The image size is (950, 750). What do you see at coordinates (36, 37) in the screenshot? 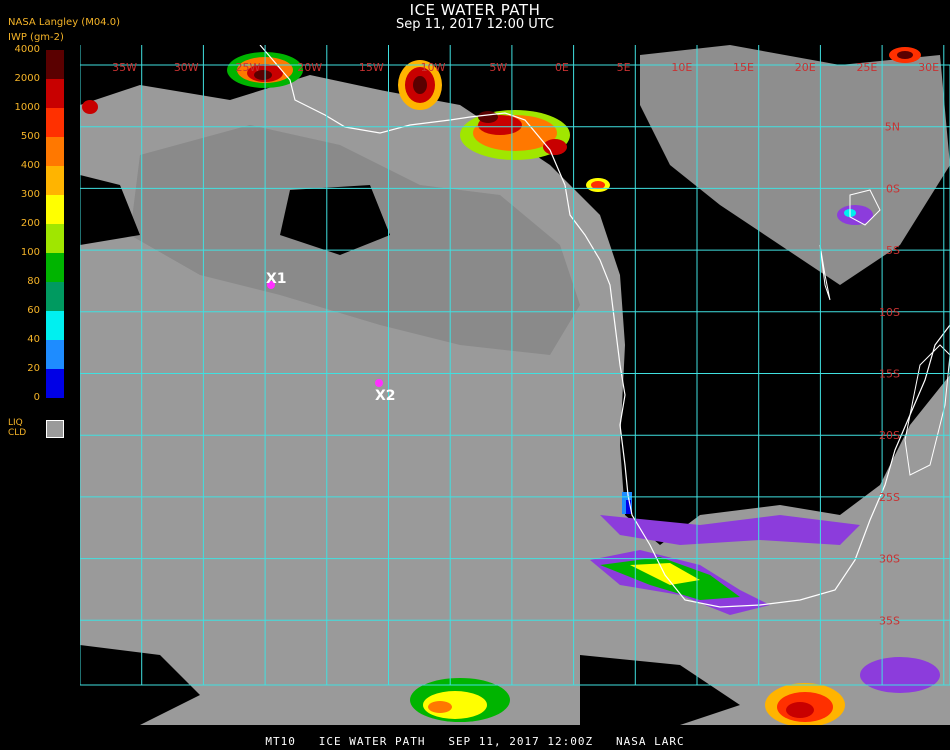
I see `units-label: IWP (gm-2)` at bounding box center [36, 37].